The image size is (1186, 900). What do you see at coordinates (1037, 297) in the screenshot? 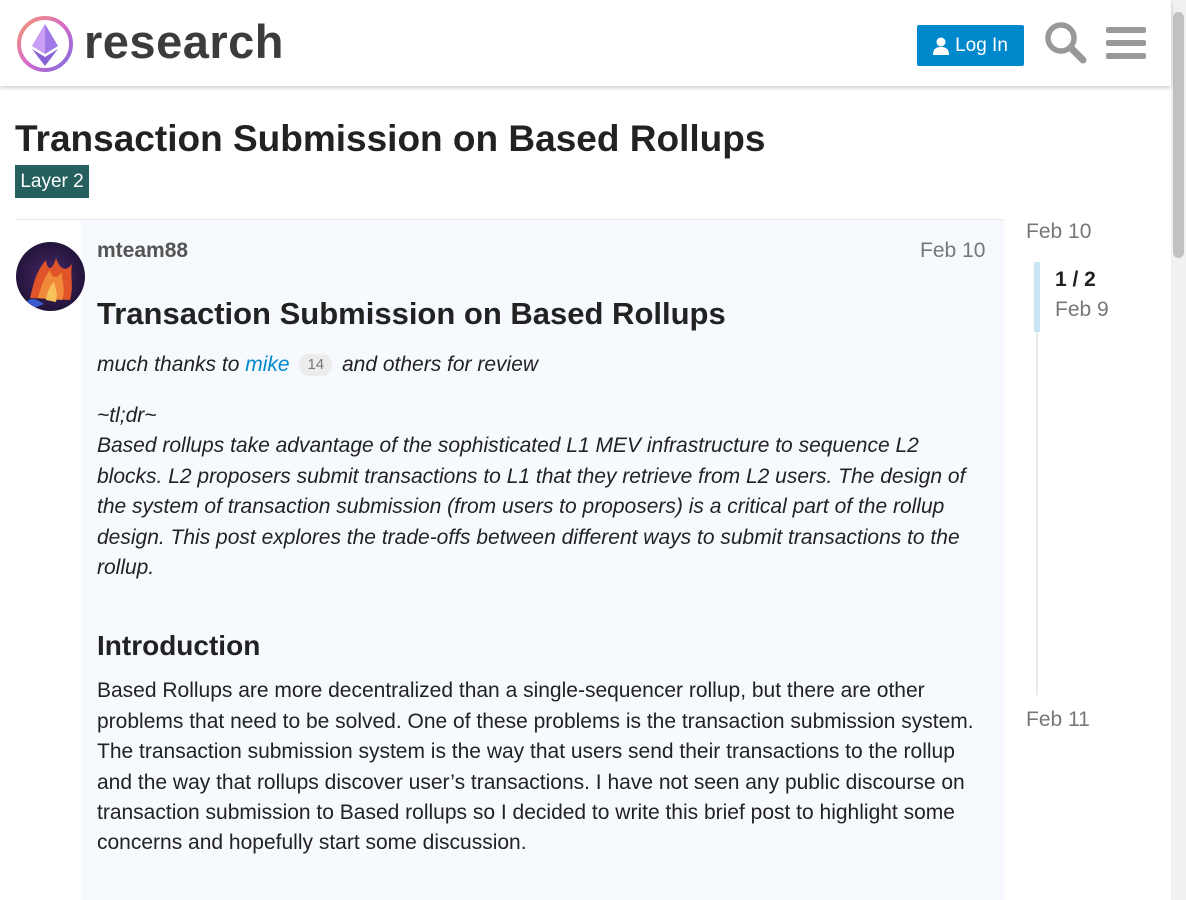
I see `timeline-scroll-handle` at bounding box center [1037, 297].